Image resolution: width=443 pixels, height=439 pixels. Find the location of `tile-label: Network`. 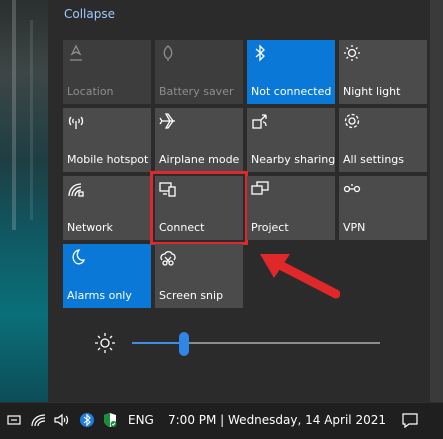

tile-label: Network is located at coordinates (90, 227).